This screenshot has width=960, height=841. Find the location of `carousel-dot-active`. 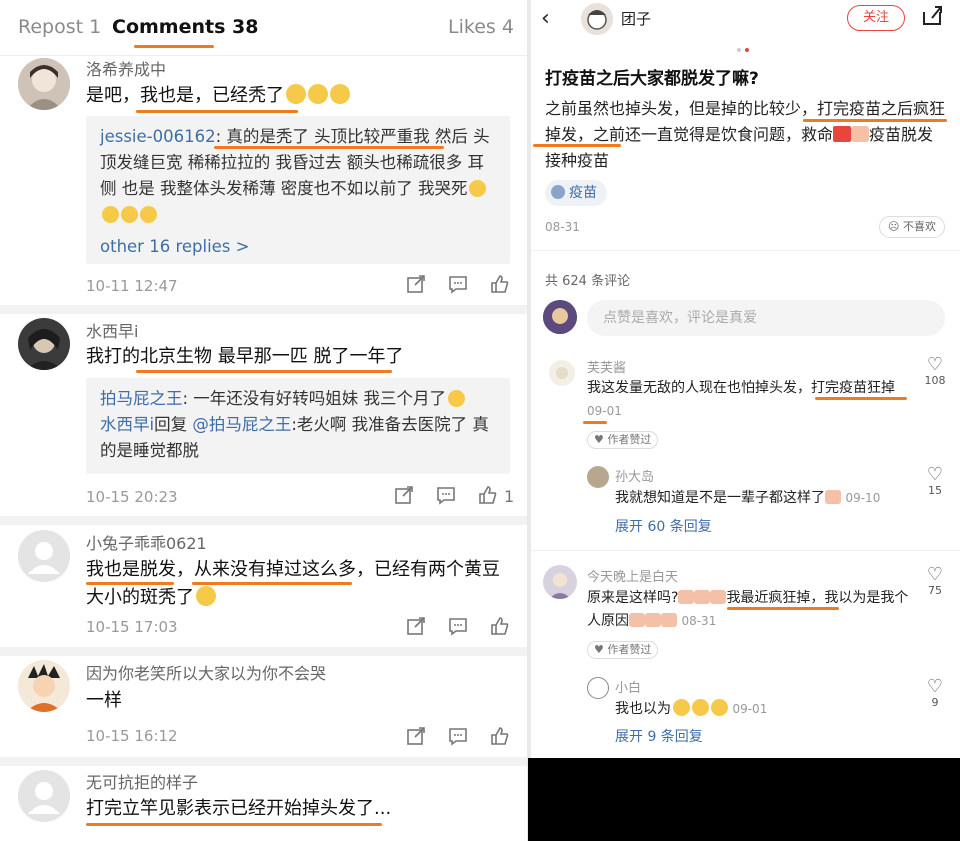

carousel-dot-active is located at coordinates (747, 50).